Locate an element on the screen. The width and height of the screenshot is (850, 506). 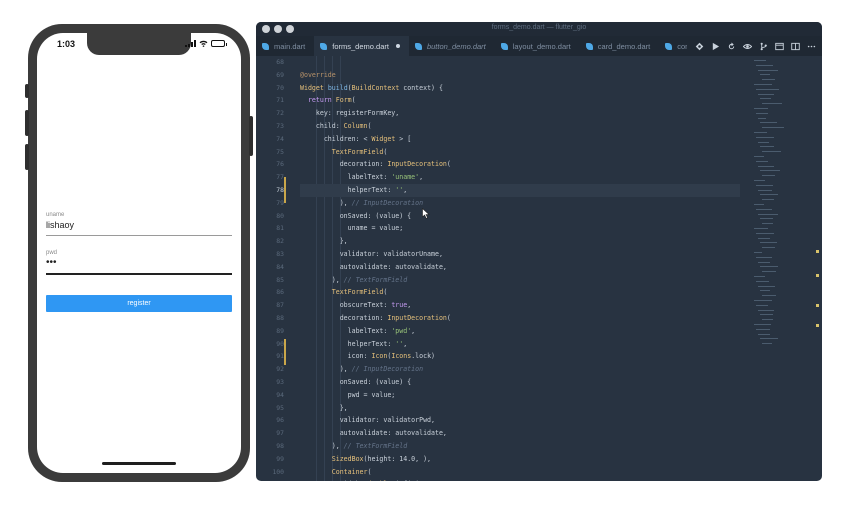
line-number: 94 is located at coordinates (280, 394).